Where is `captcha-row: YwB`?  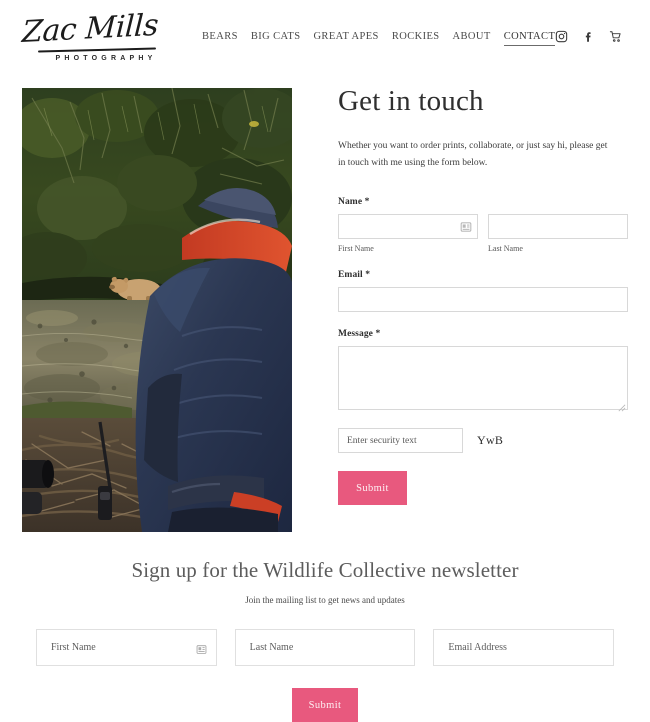
captcha-row: YwB is located at coordinates (483, 441).